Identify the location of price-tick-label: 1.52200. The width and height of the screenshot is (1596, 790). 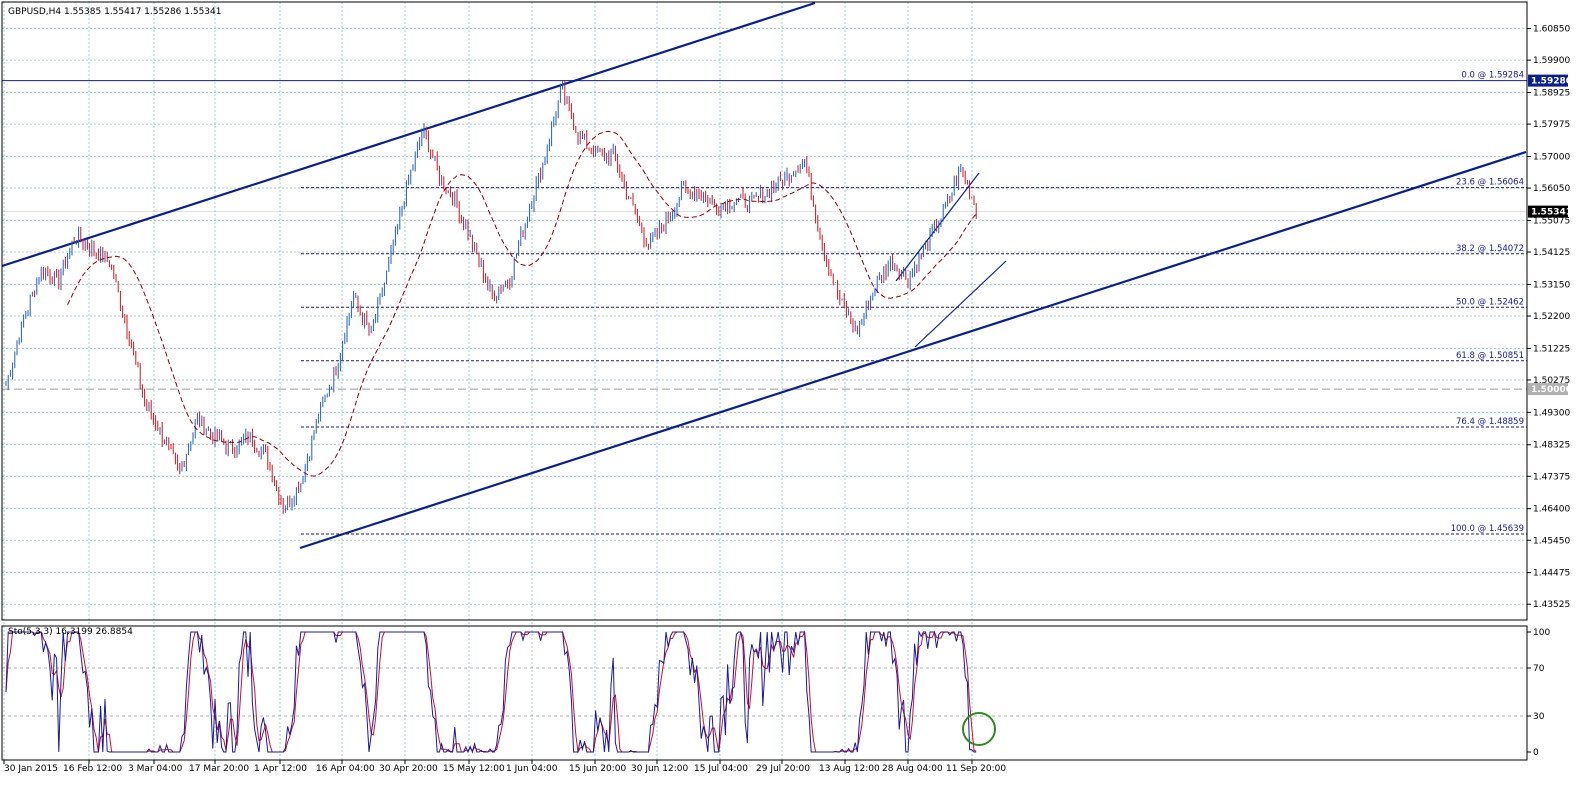
(1551, 317).